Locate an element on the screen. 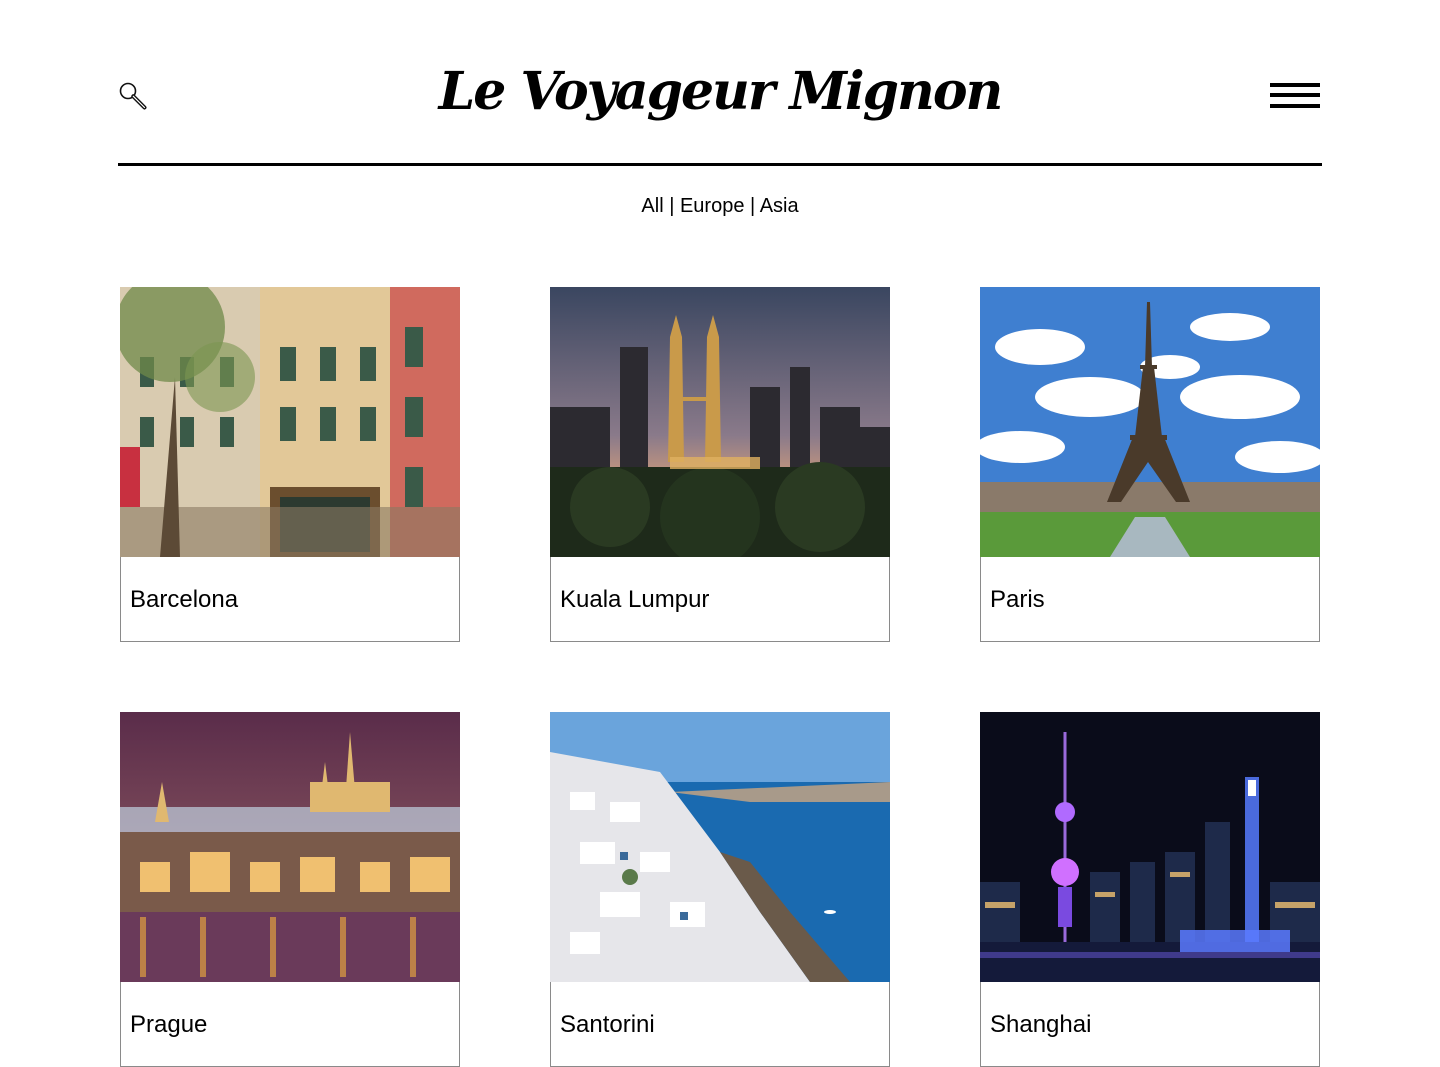 This screenshot has width=1440, height=1067. destination-card-prague: Prague is located at coordinates (290, 889).